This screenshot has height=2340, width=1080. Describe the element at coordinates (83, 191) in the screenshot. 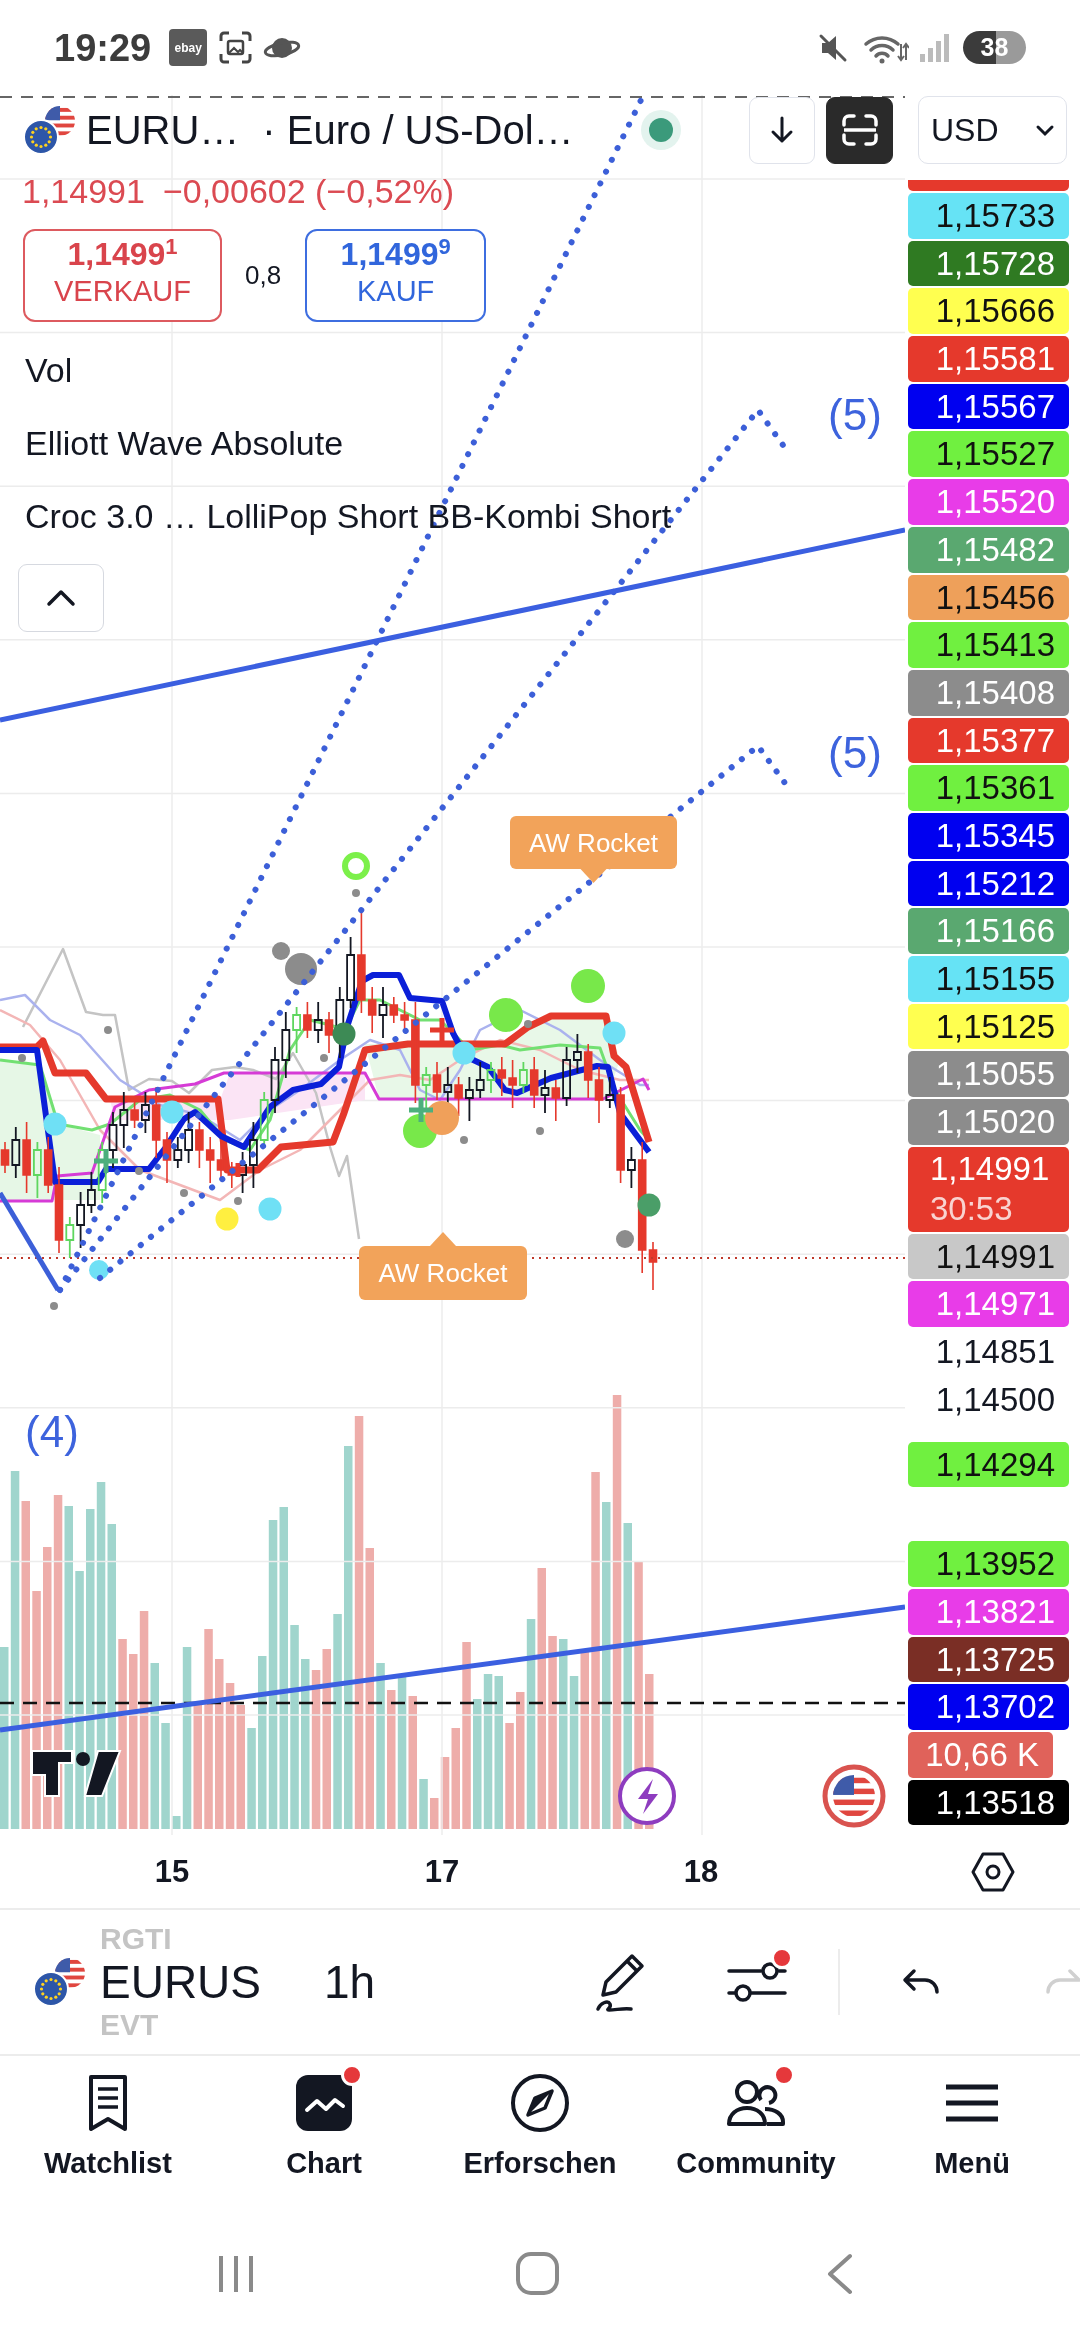

I see `last-price: 1,14991` at that location.